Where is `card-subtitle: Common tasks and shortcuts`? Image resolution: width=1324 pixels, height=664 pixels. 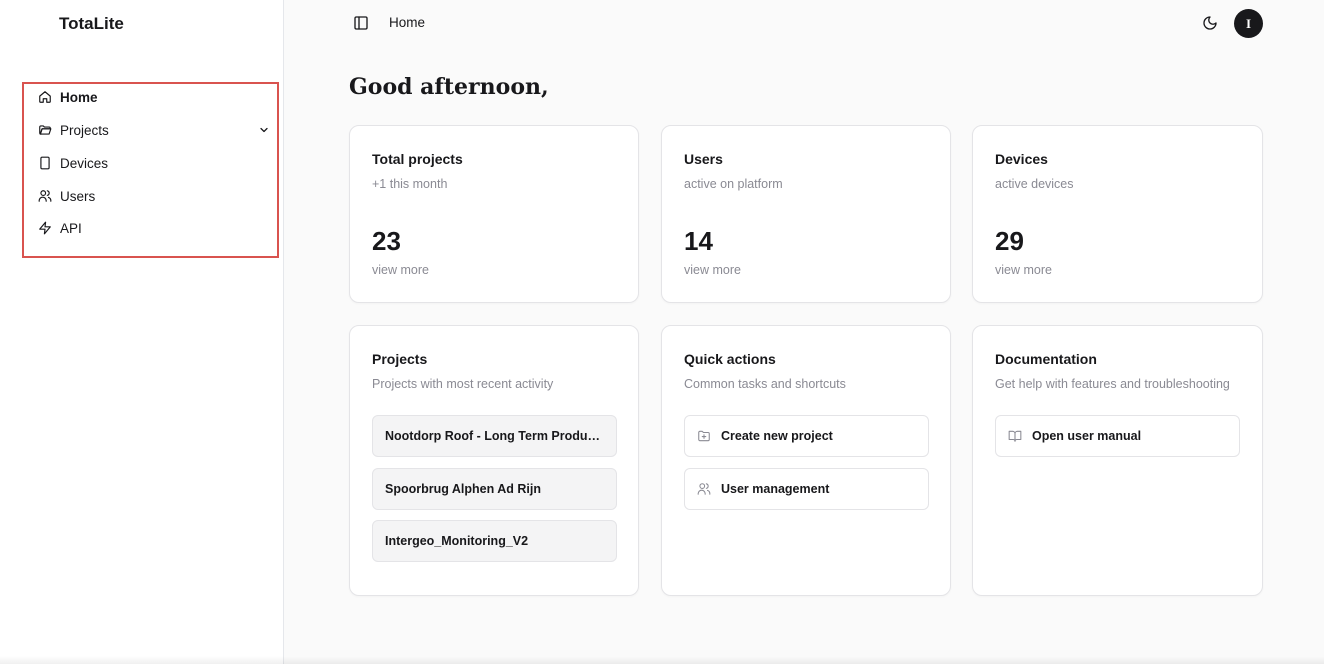 card-subtitle: Common tasks and shortcuts is located at coordinates (765, 384).